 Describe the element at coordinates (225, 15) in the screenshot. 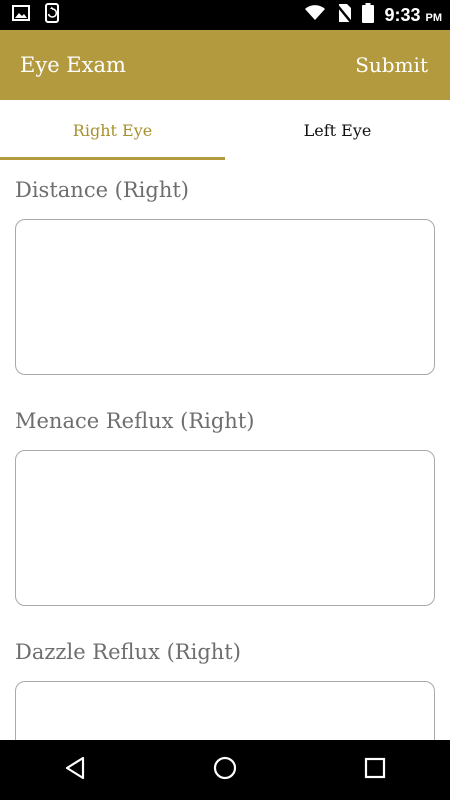

I see `status-bar: 9:33 PM` at that location.